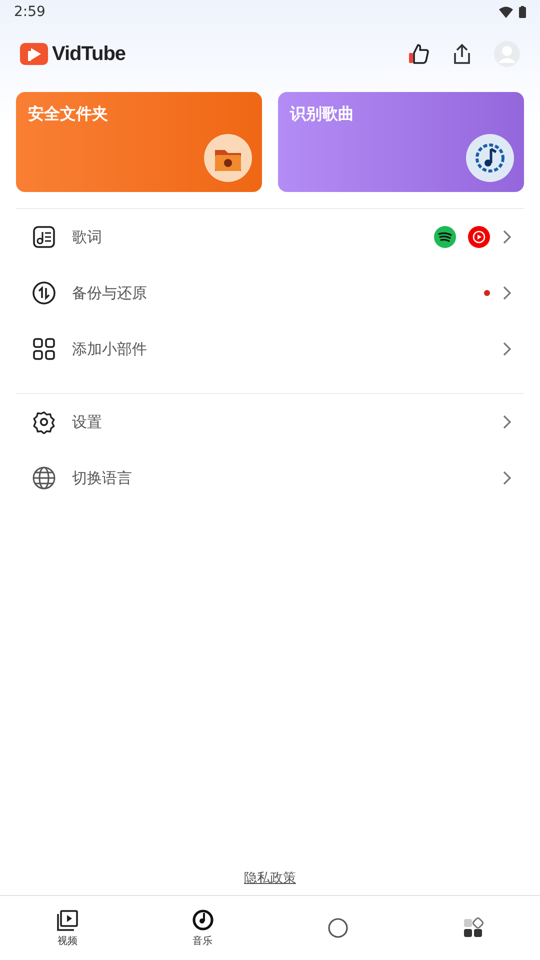  Describe the element at coordinates (44, 422) in the screenshot. I see `settings-icon` at that location.